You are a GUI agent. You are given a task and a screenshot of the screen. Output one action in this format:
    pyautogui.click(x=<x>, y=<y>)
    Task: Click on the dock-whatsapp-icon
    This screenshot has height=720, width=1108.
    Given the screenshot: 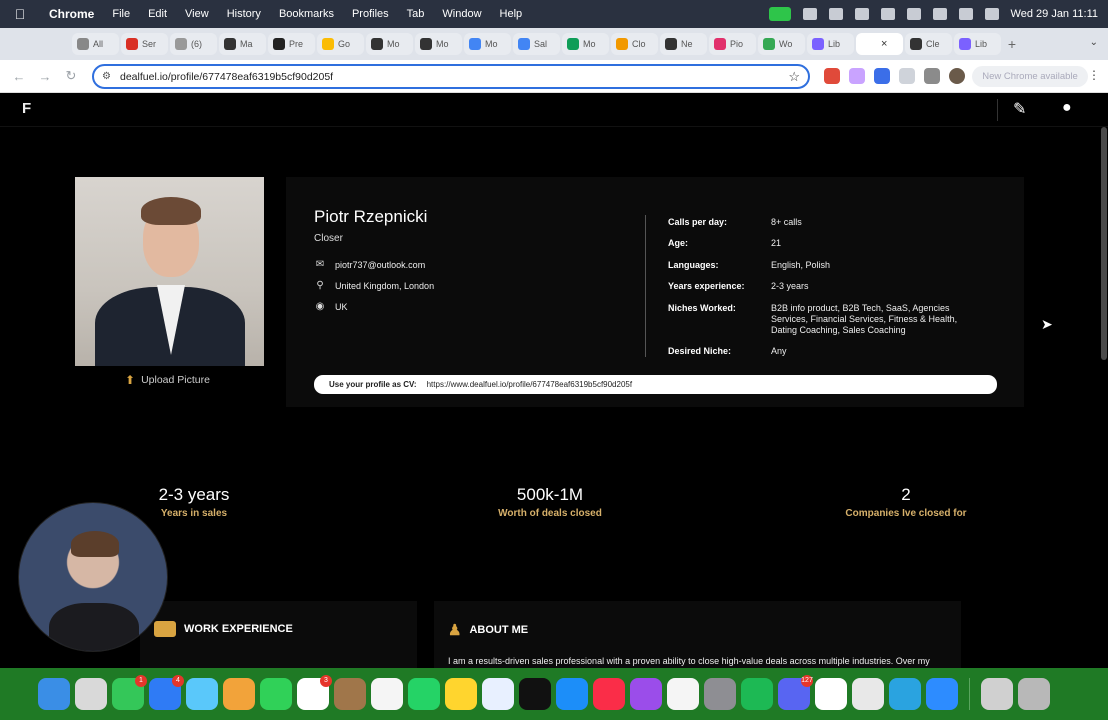 What is the action you would take?
    pyautogui.click(x=424, y=694)
    